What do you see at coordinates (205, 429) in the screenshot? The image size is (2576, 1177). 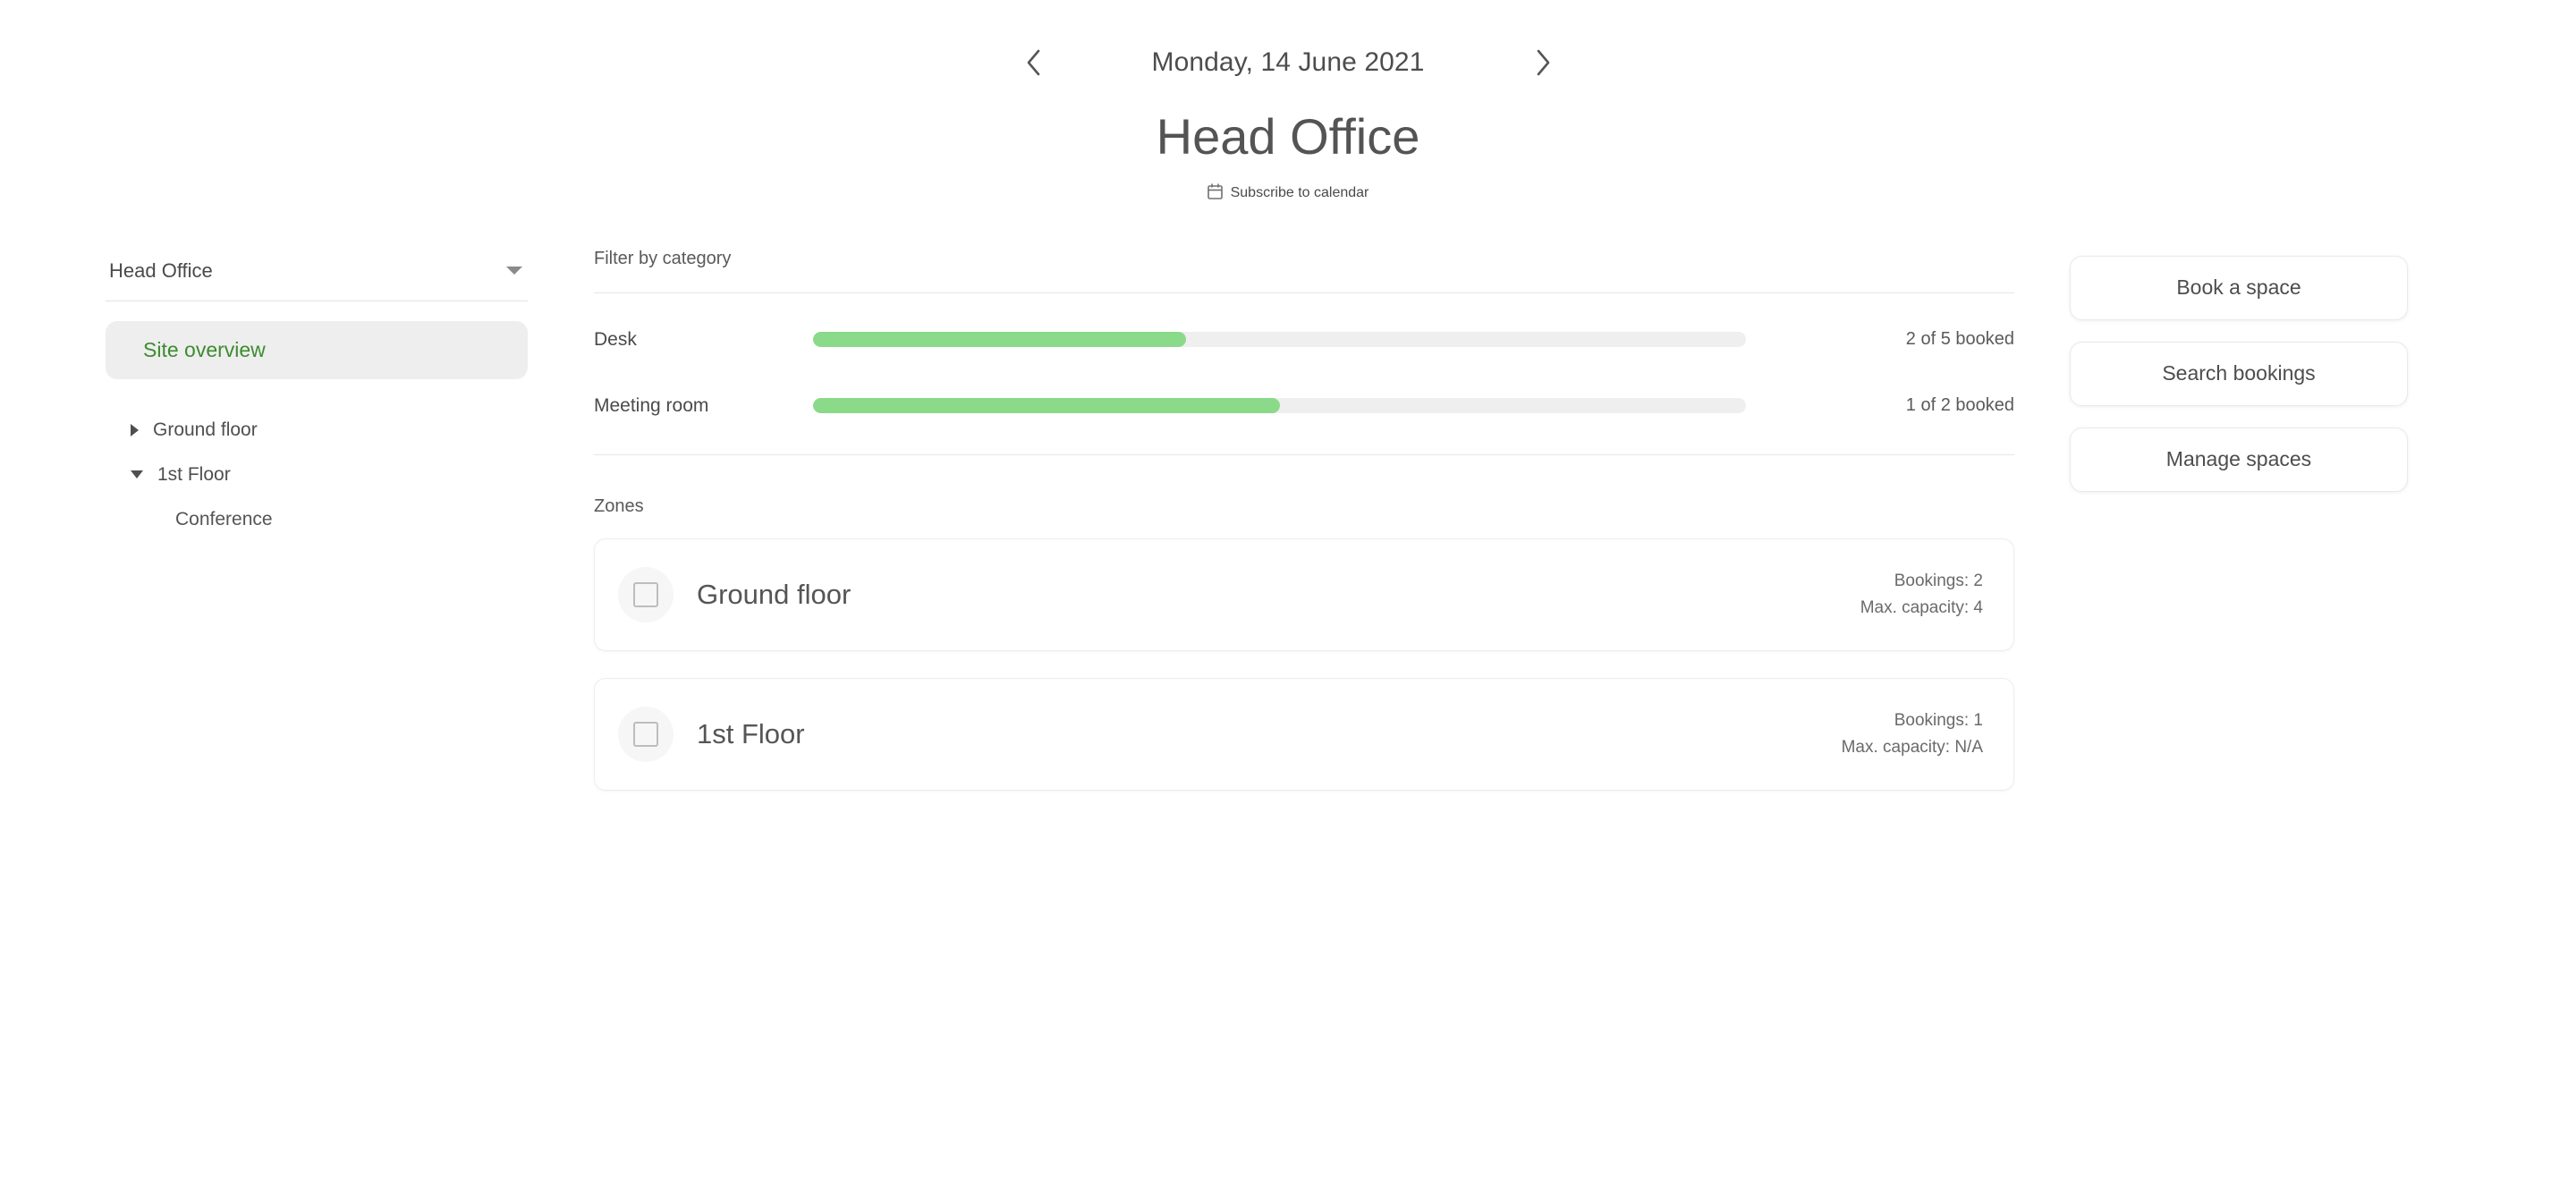 I see `sidebar-item-label: Ground floor` at bounding box center [205, 429].